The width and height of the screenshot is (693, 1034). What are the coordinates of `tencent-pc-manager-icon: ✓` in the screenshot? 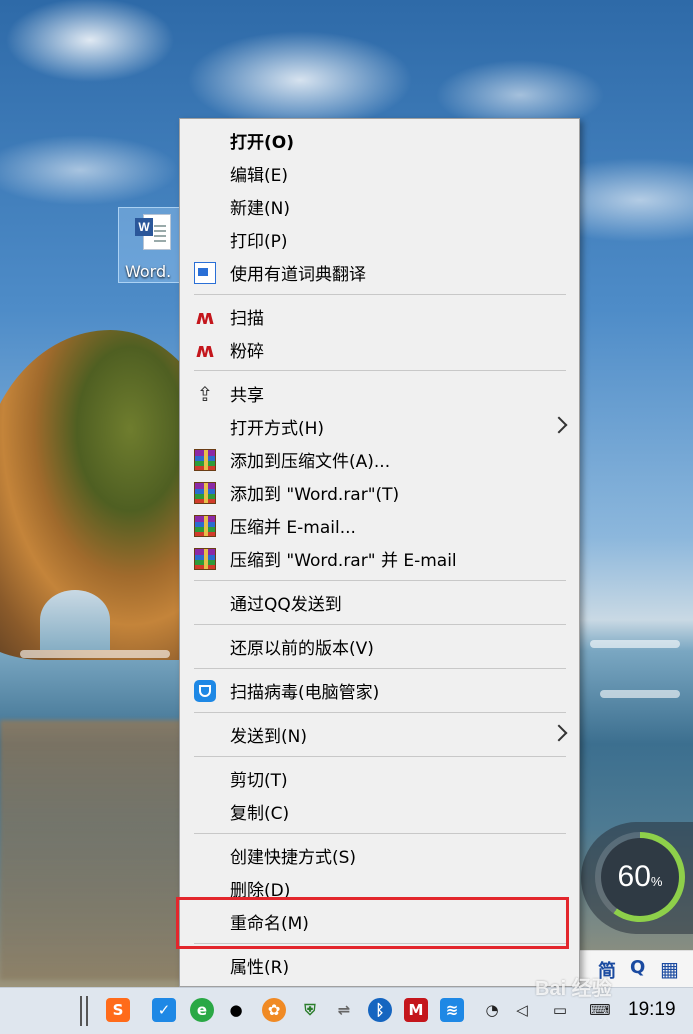 It's located at (164, 1010).